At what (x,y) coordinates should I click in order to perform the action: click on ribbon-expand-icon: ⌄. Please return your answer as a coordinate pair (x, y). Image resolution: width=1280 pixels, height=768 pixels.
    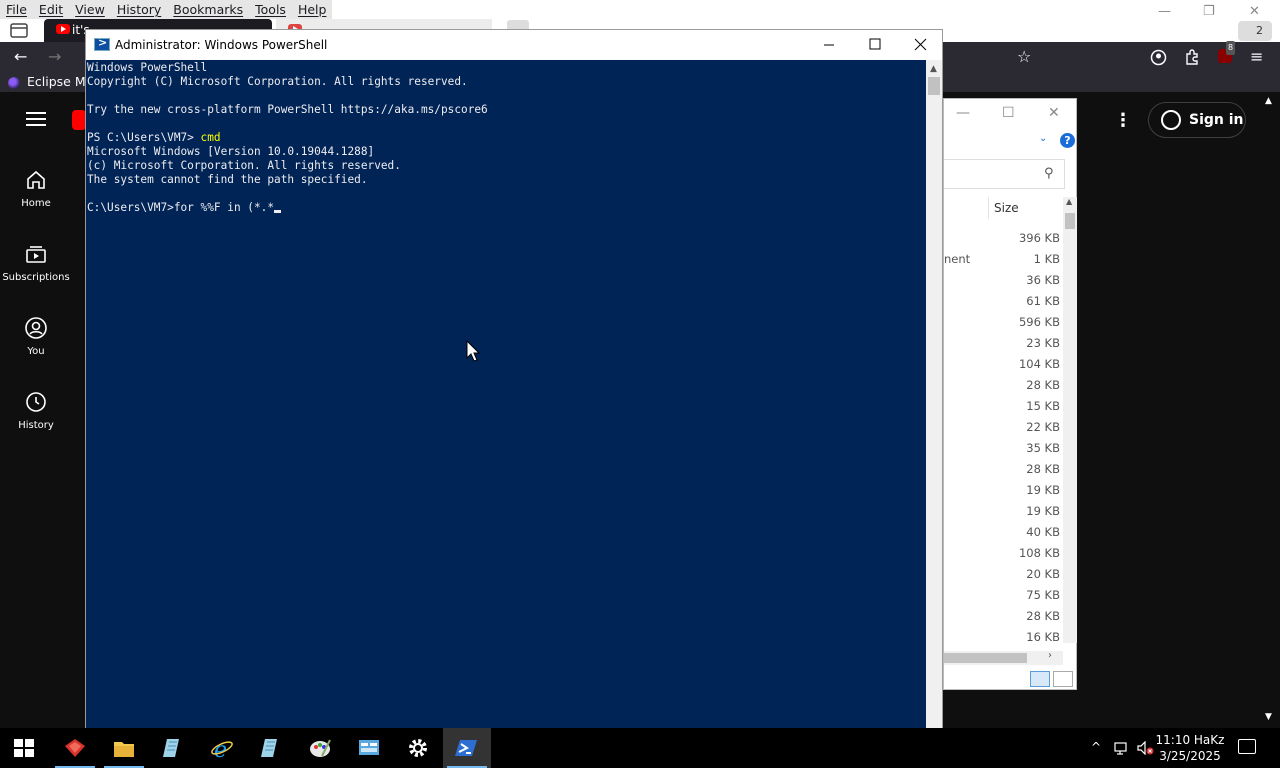
    Looking at the image, I should click on (1043, 138).